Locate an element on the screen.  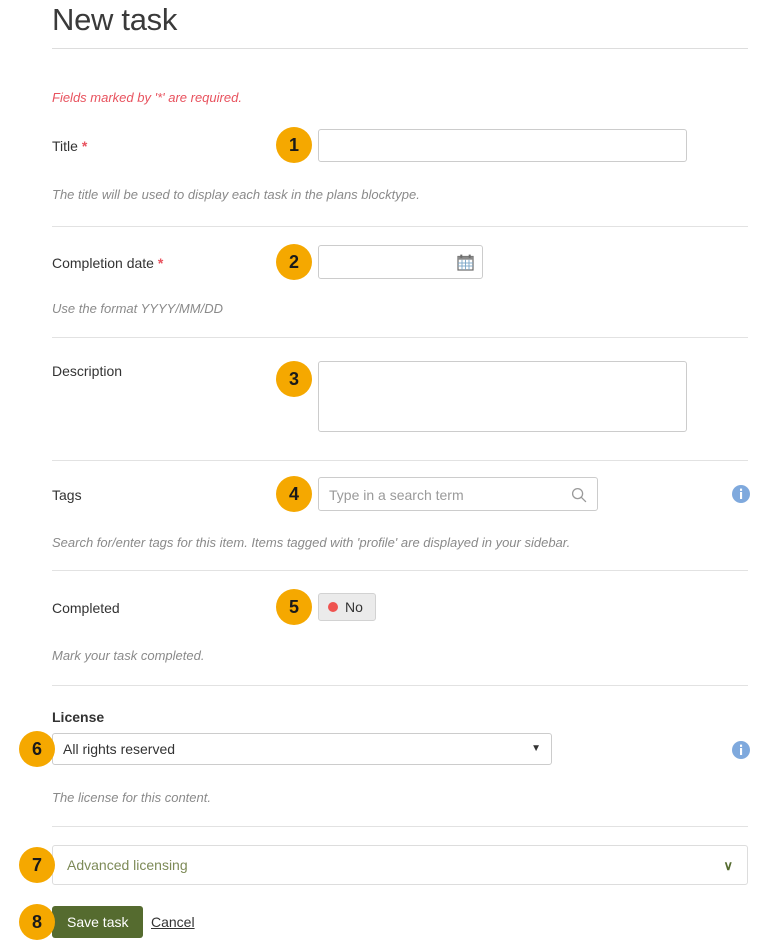
step-badge-3: 3 is located at coordinates (294, 379).